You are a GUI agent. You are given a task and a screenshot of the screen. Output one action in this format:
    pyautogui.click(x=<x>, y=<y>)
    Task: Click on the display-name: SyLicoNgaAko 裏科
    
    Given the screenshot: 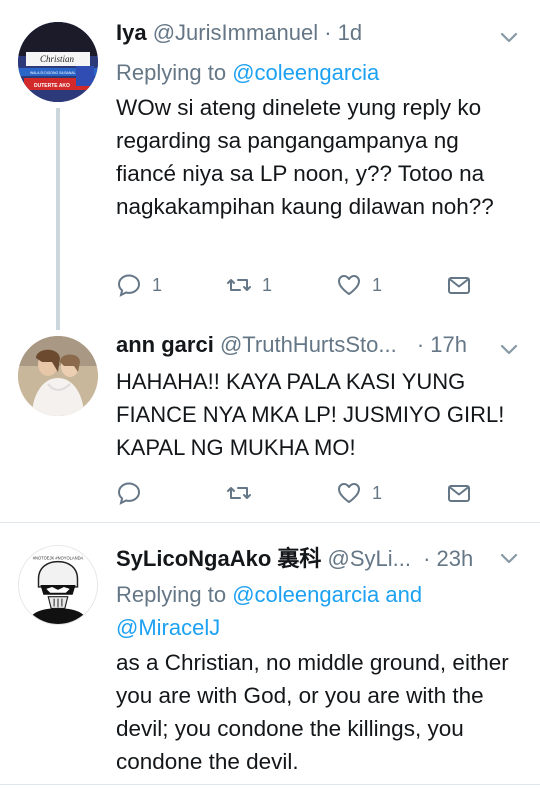 What is the action you would take?
    pyautogui.click(x=218, y=558)
    